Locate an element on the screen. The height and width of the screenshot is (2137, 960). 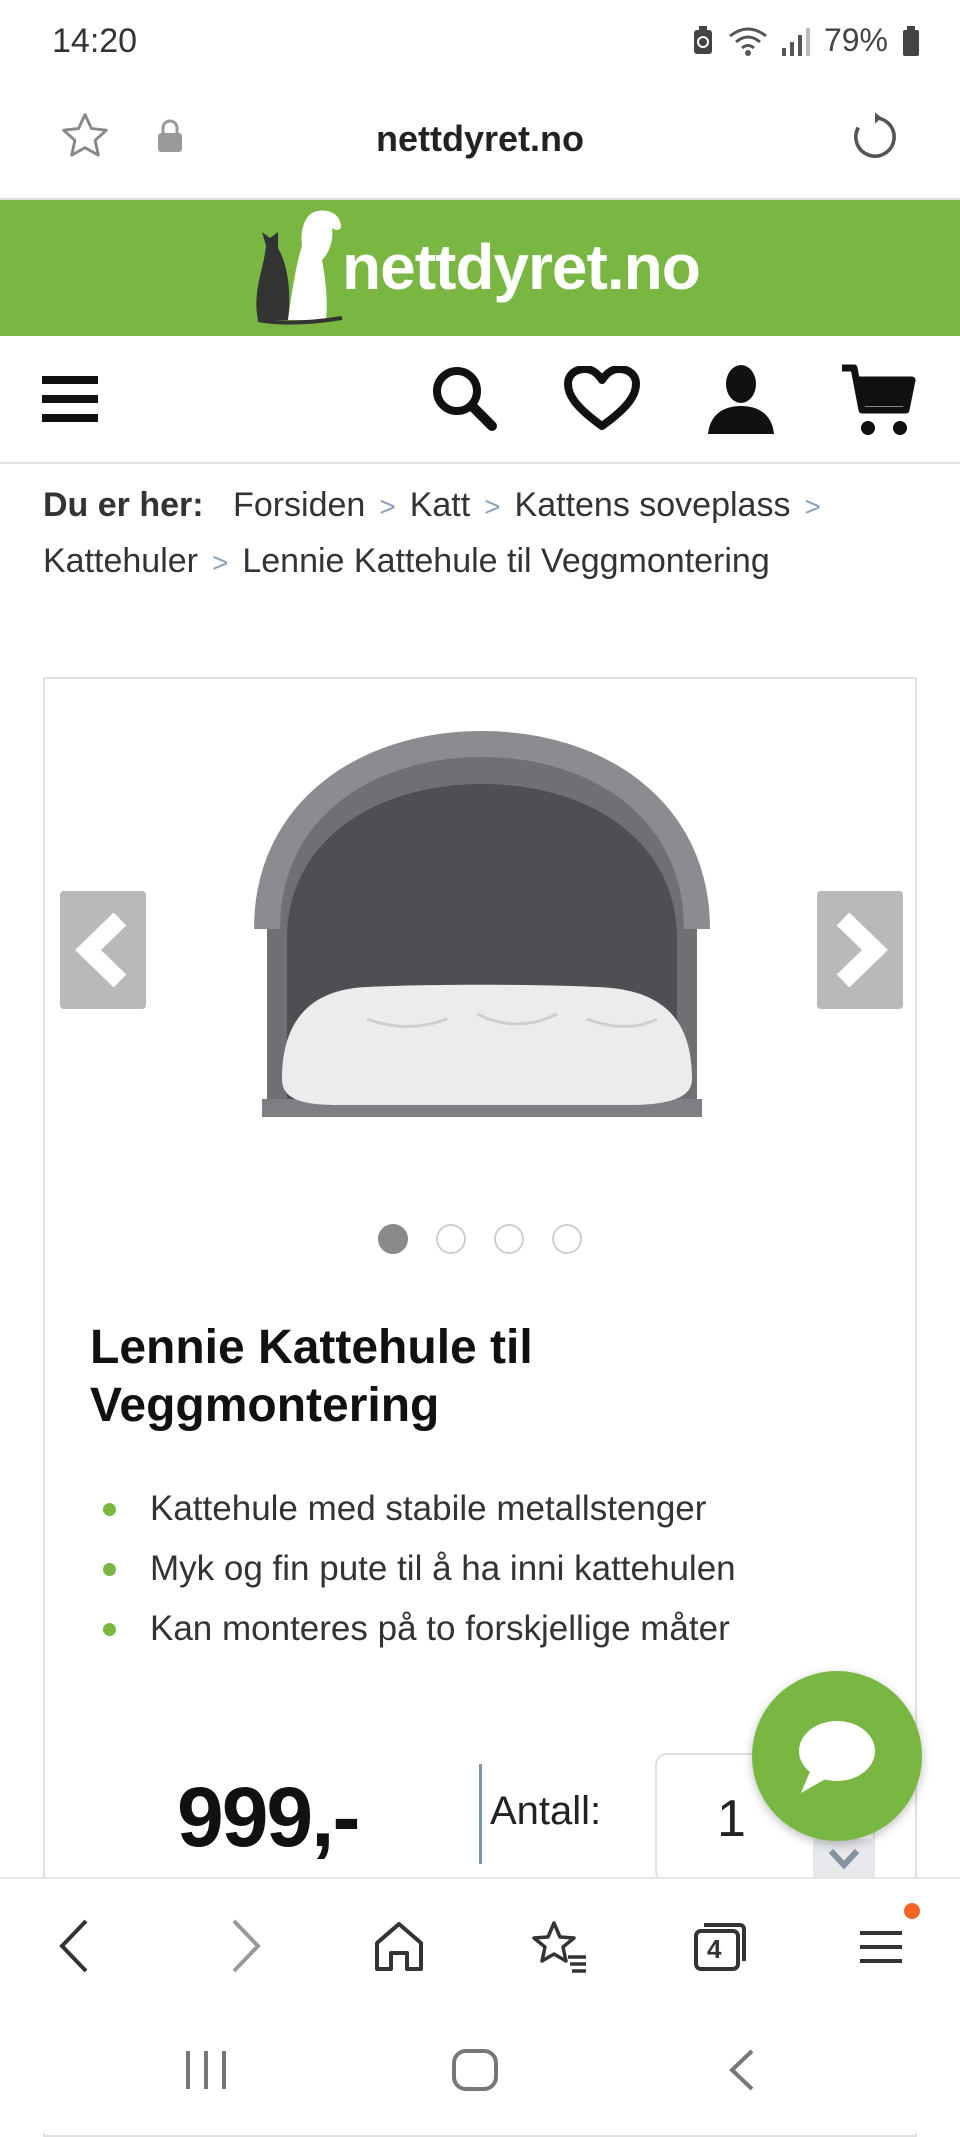
feature-item: Kan monteres på to forskjellige måter is located at coordinates (413, 1629).